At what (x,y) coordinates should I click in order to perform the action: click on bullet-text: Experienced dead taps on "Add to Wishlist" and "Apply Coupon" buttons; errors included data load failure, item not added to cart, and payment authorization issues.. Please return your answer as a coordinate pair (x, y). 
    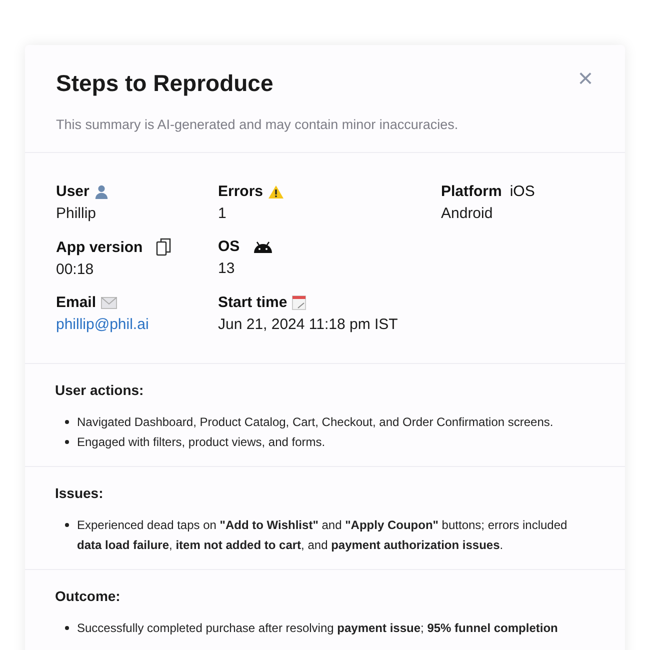
    Looking at the image, I should click on (322, 535).